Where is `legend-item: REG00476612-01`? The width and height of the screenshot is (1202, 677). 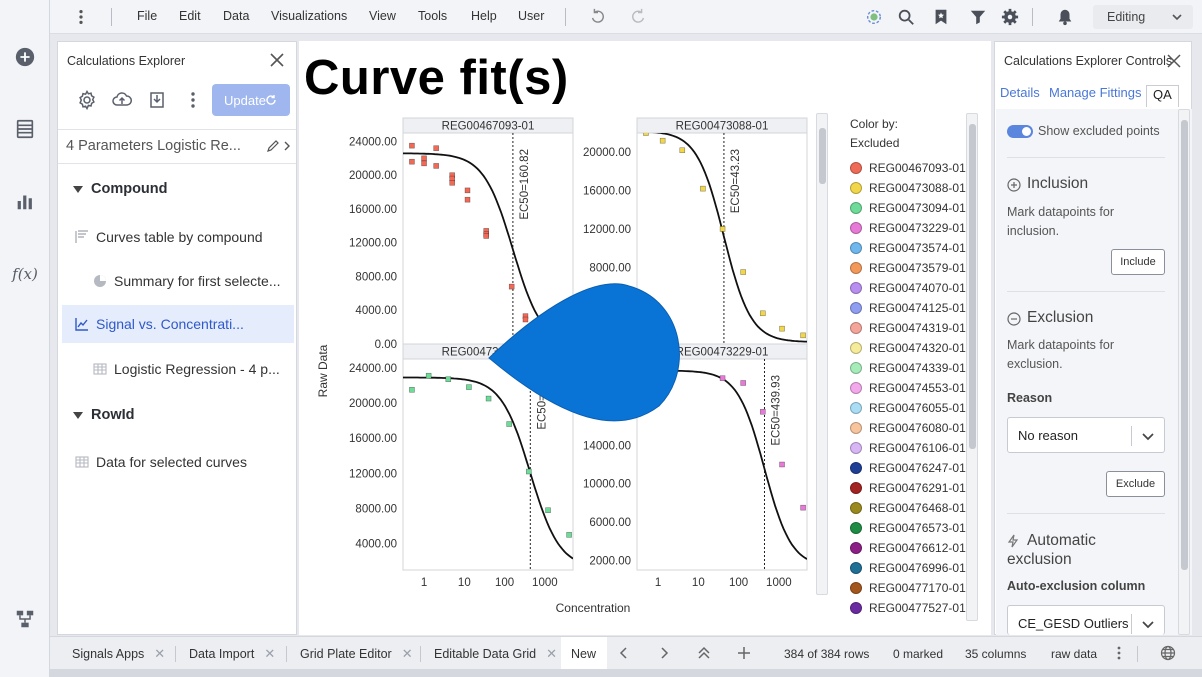
legend-item: REG00476612-01 is located at coordinates (908, 548).